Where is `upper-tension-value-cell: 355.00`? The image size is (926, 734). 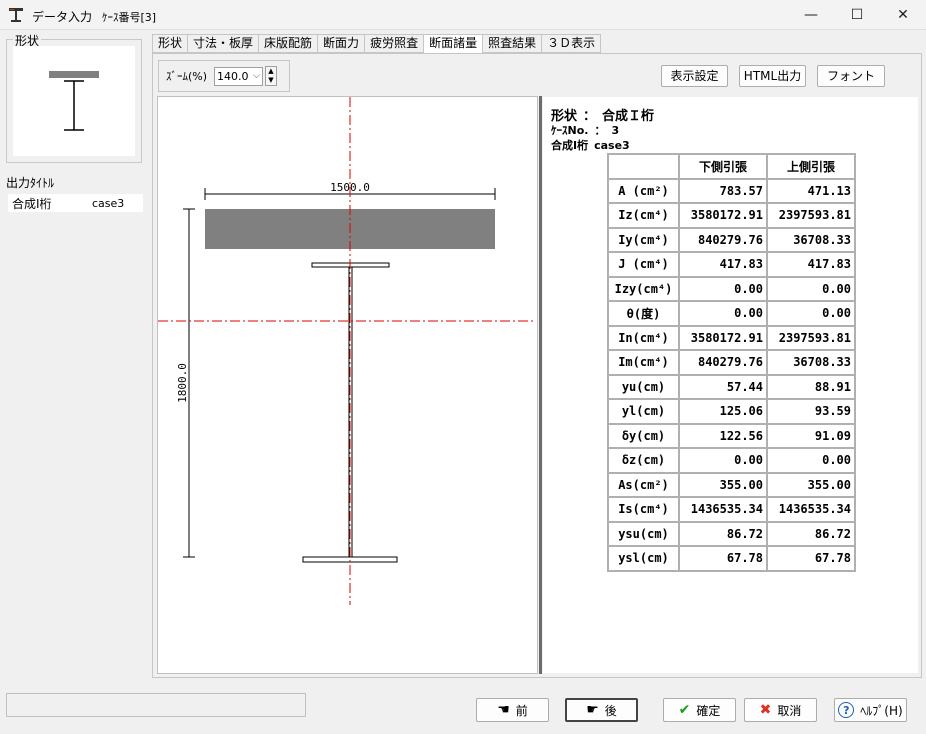 upper-tension-value-cell: 355.00 is located at coordinates (811, 484).